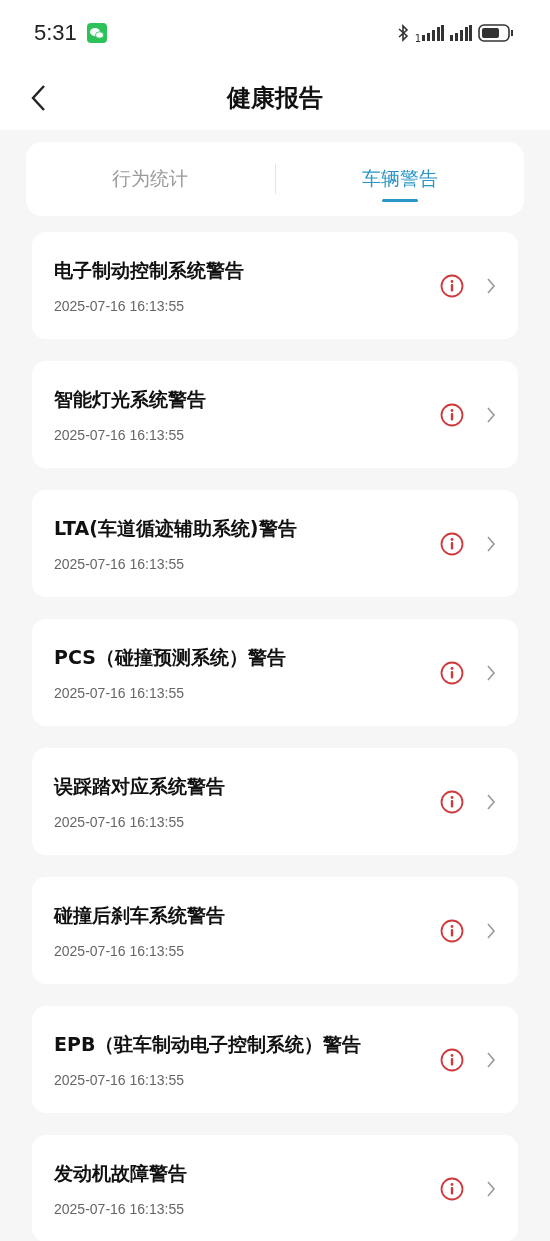  I want to click on warning-title: LTA(车道循迹辅助系统)警告, so click(176, 528).